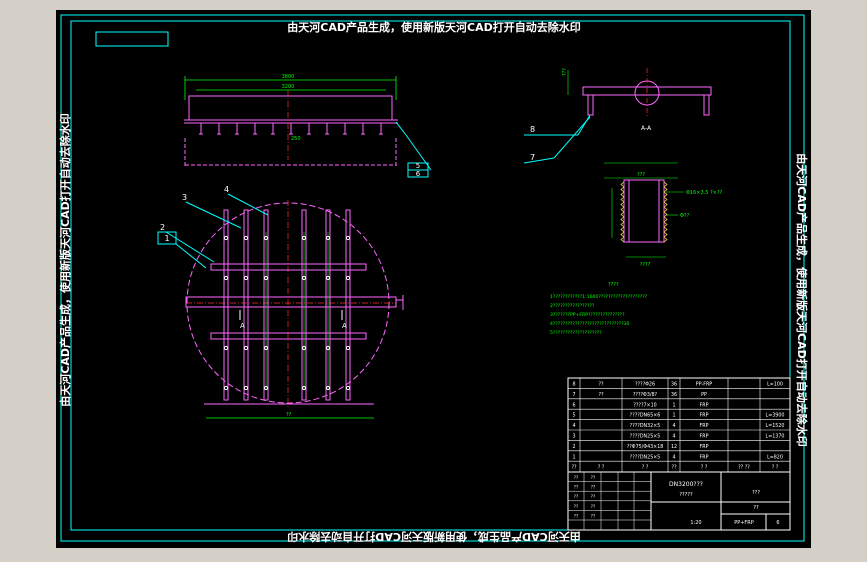 The width and height of the screenshot is (867, 562). Describe the element at coordinates (65, 259) in the screenshot. I see `watermark-left: 由天河CAD产品生成，使用新版天河CAD打开自动去除水印` at that location.